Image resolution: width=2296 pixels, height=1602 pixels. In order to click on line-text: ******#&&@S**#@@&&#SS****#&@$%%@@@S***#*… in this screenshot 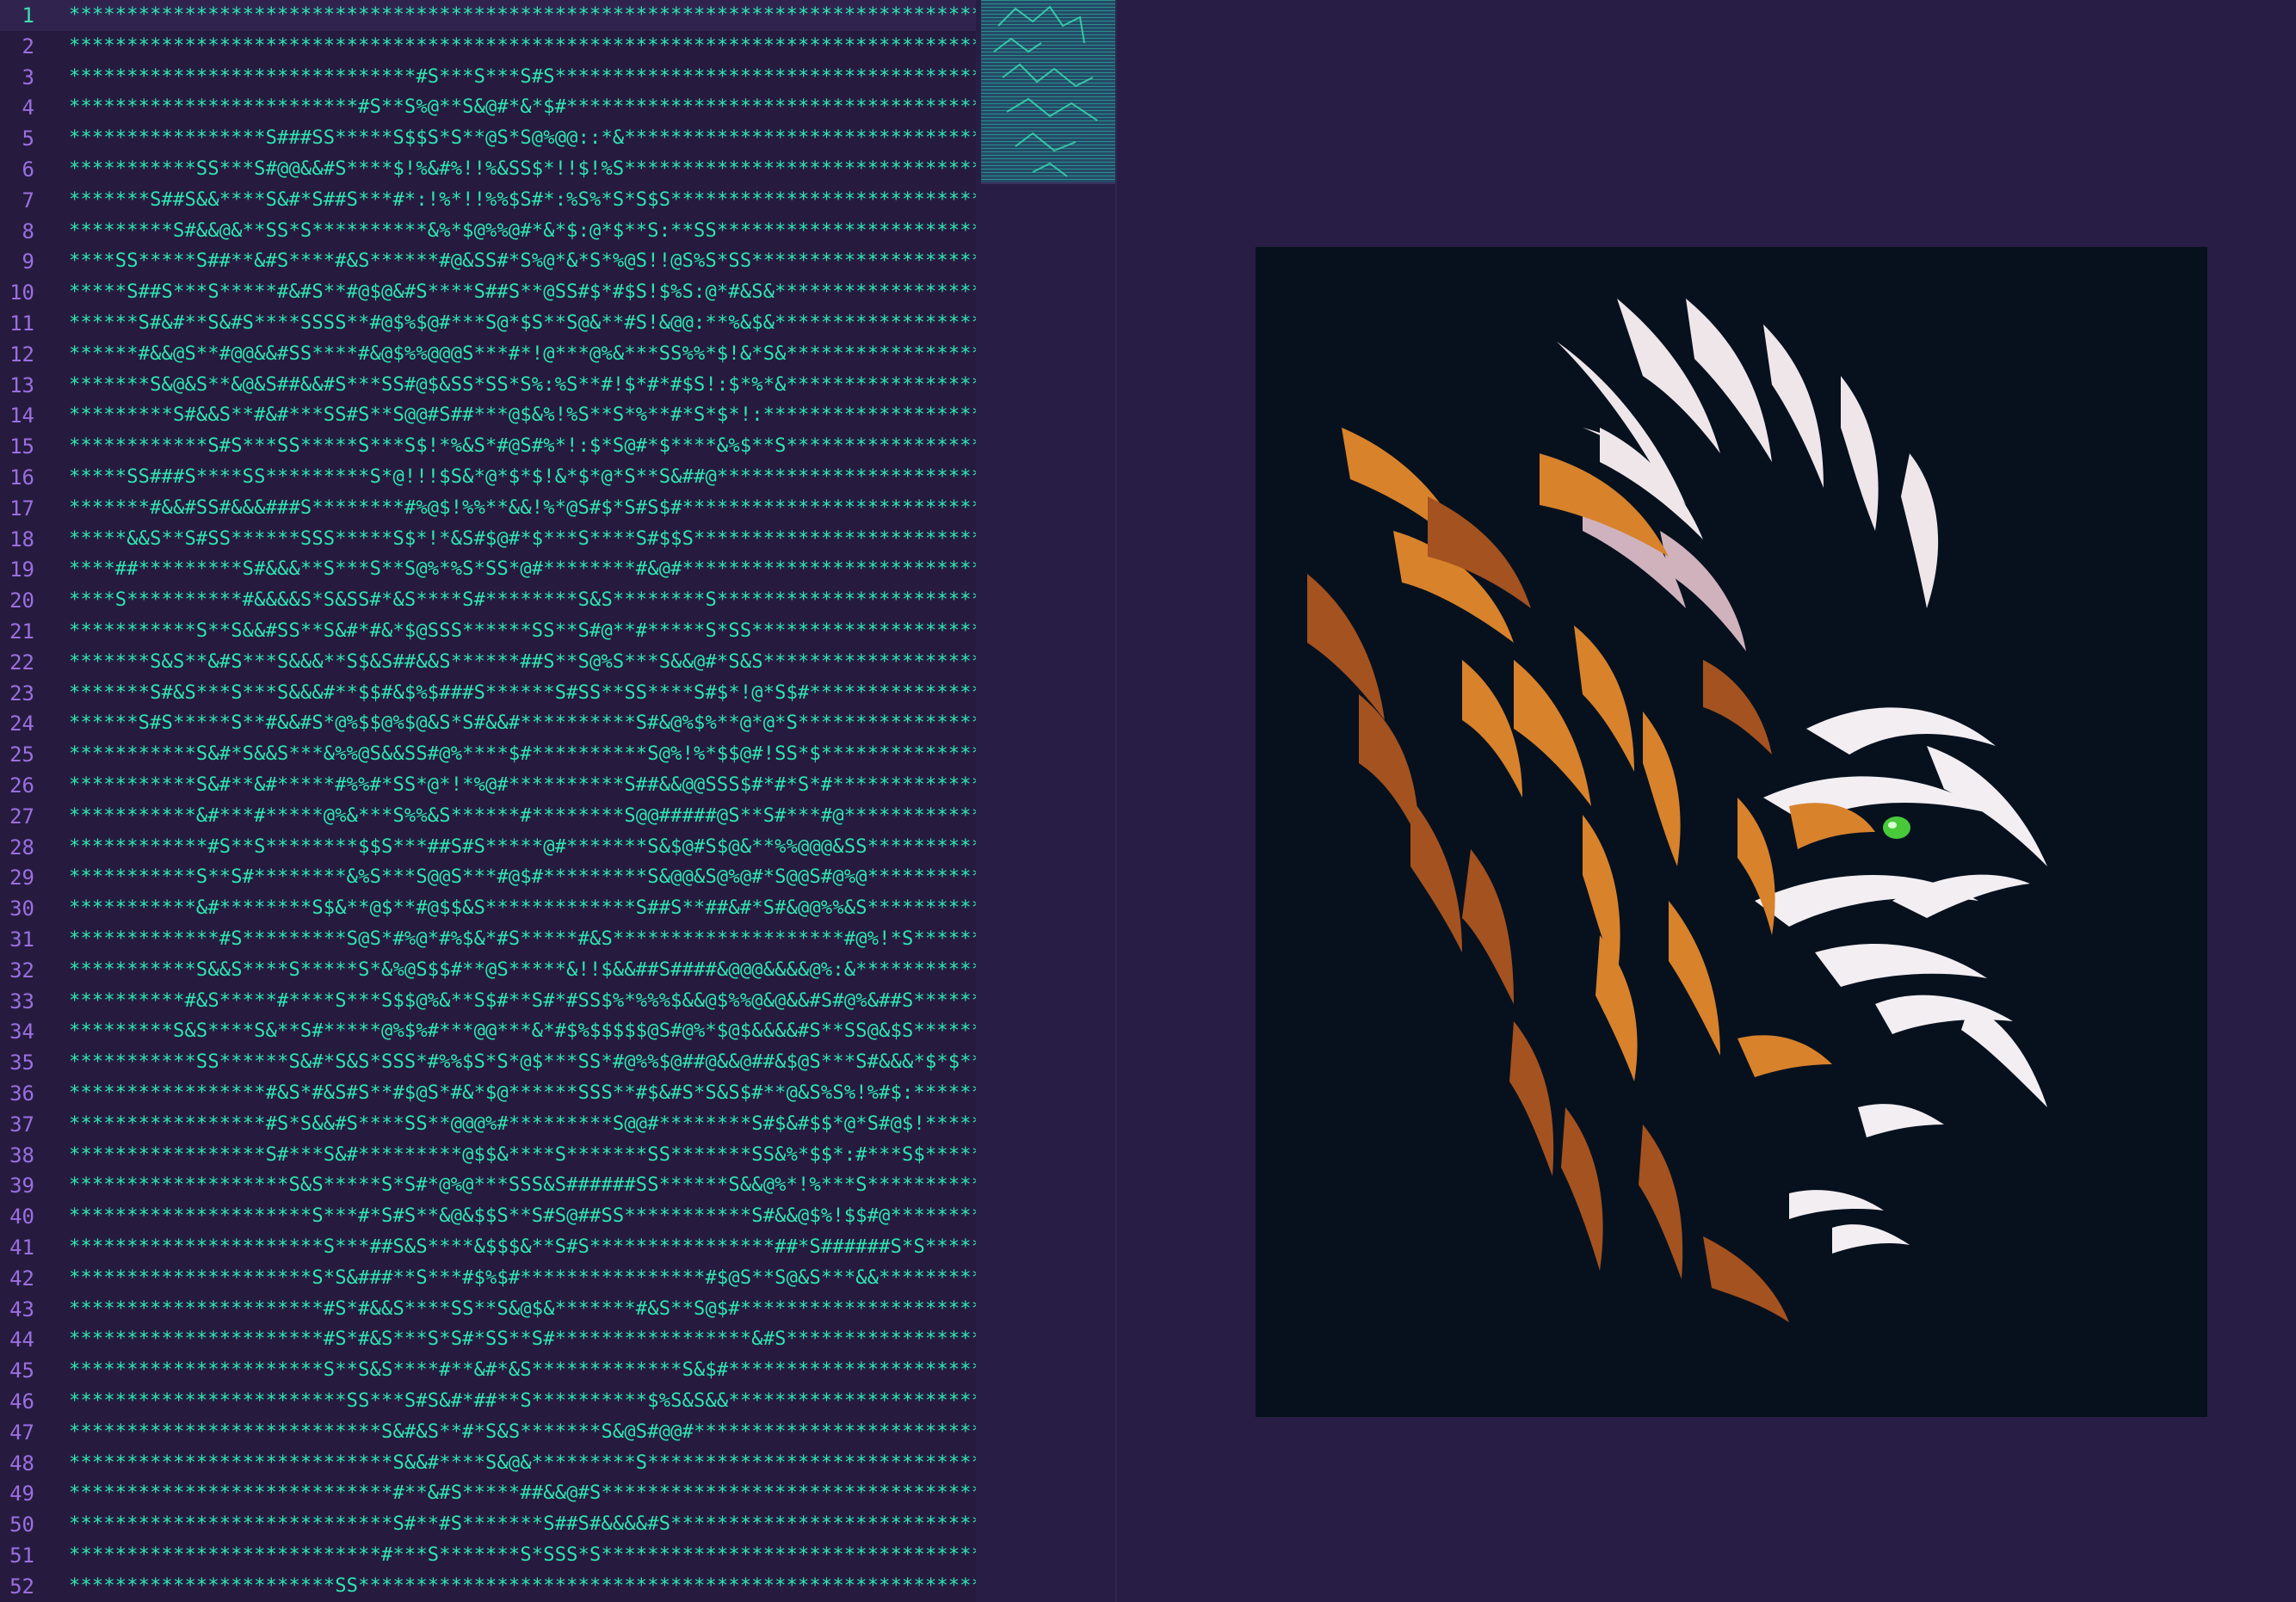, I will do `click(522, 355)`.